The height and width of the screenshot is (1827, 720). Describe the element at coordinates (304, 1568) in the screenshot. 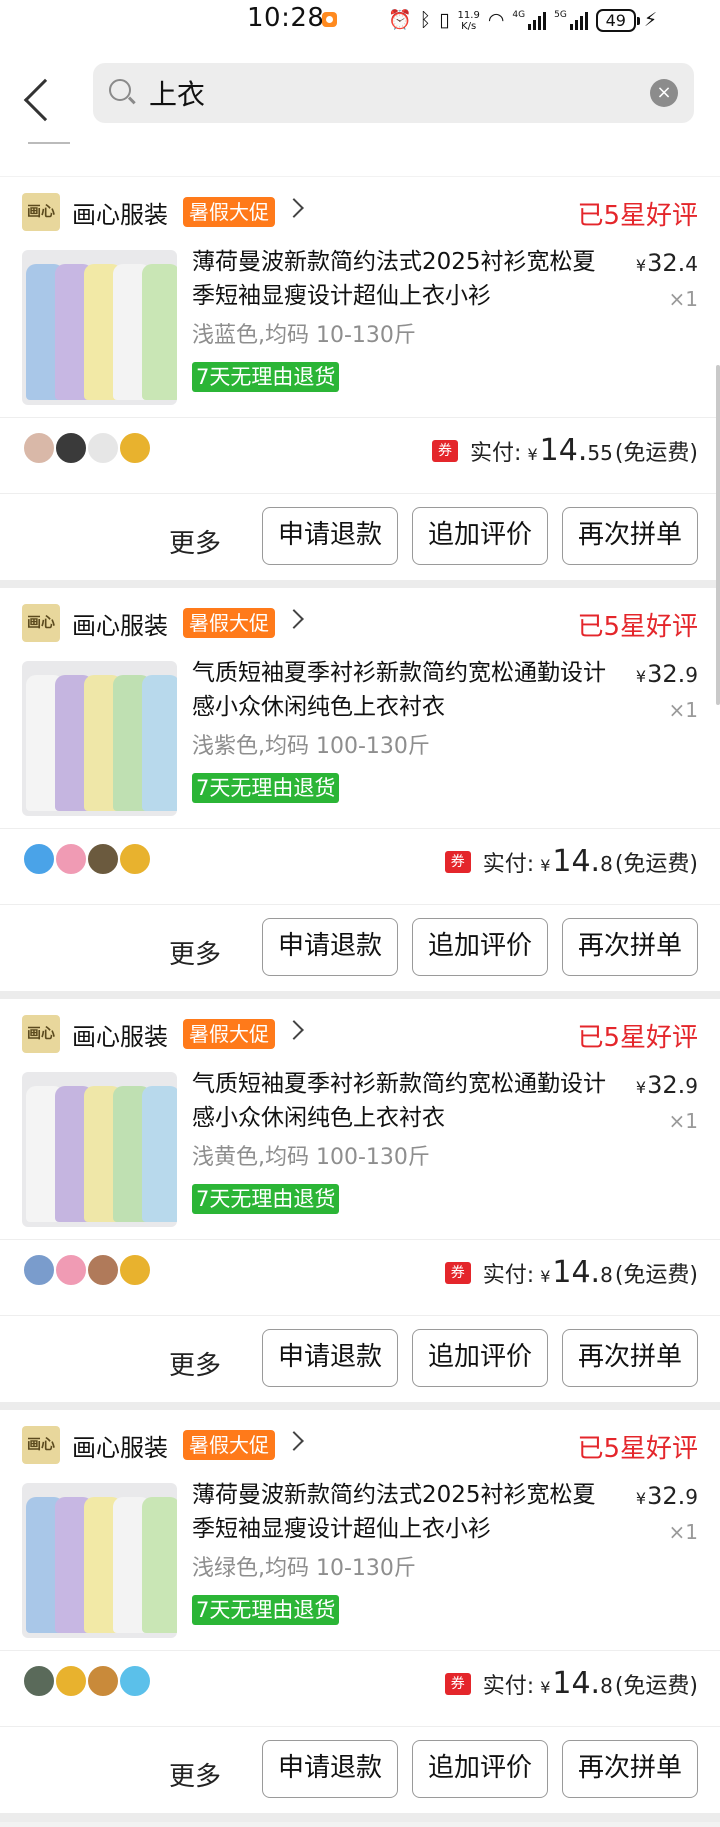

I see `product-variant: 浅绿色,均码 10-130斤` at that location.